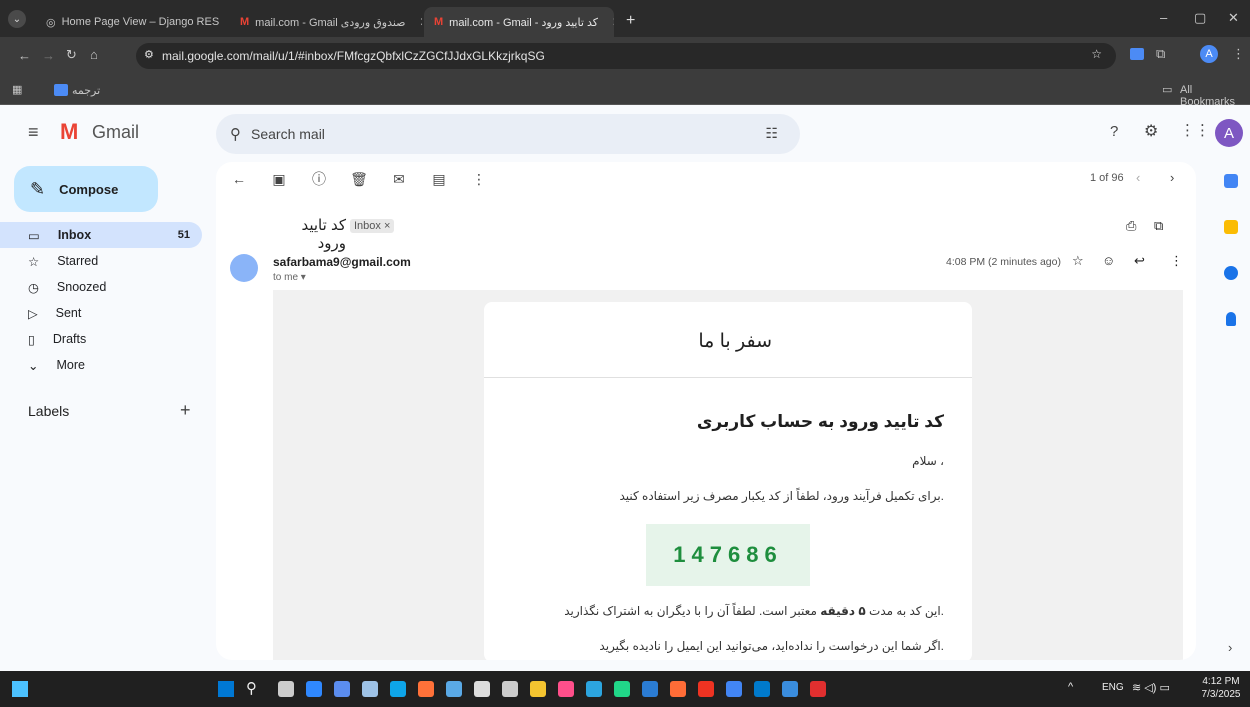 This screenshot has height=707, width=1250. What do you see at coordinates (185, 410) in the screenshot?
I see `add-label-button: +` at bounding box center [185, 410].